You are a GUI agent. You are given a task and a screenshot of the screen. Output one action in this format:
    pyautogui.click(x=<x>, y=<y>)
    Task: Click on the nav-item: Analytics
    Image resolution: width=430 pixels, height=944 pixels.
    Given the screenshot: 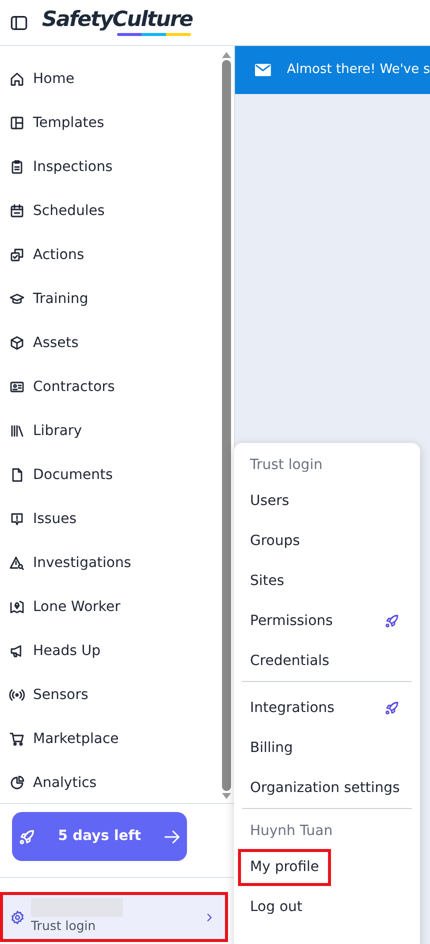 What is the action you would take?
    pyautogui.click(x=110, y=782)
    